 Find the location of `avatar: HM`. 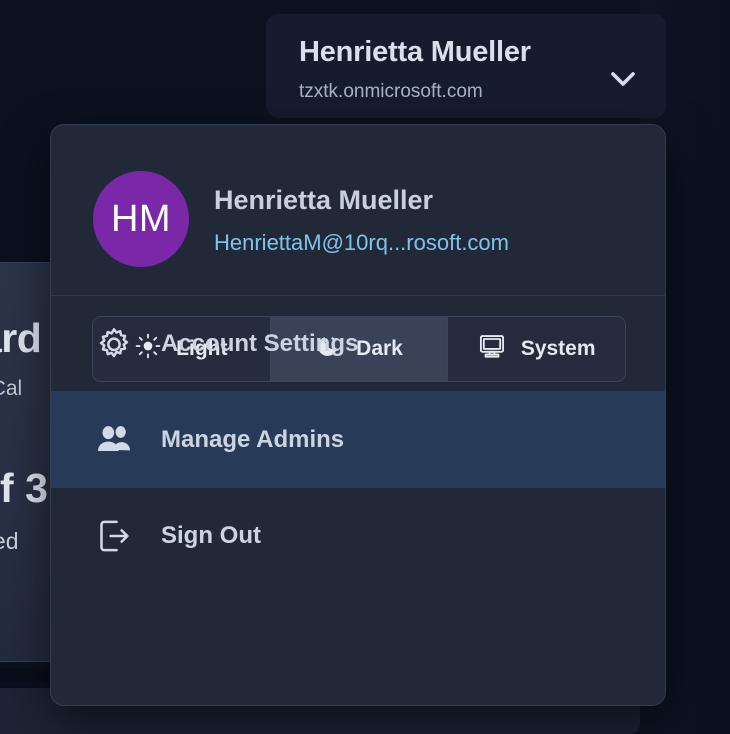

avatar: HM is located at coordinates (141, 219).